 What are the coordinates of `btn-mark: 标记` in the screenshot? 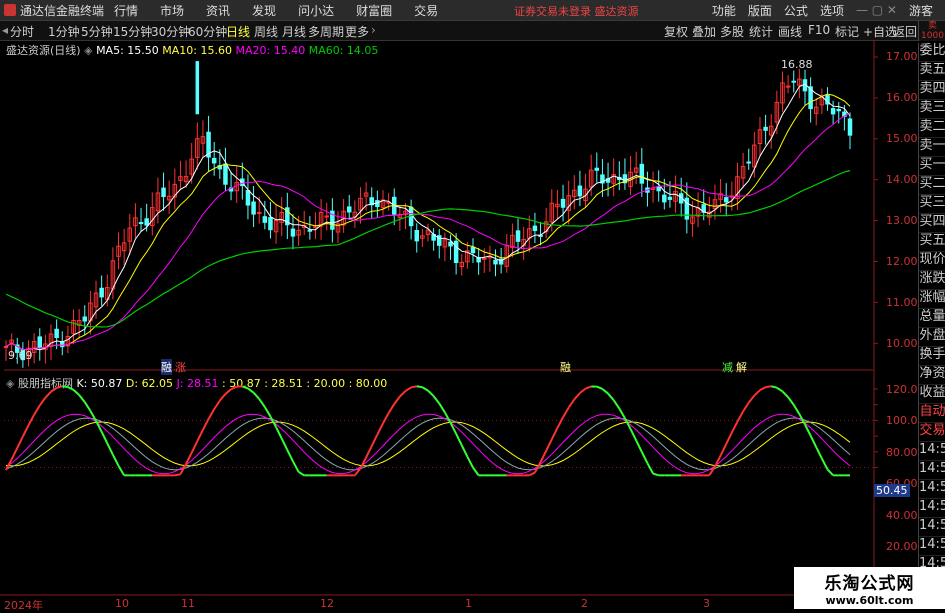 It's located at (847, 31).